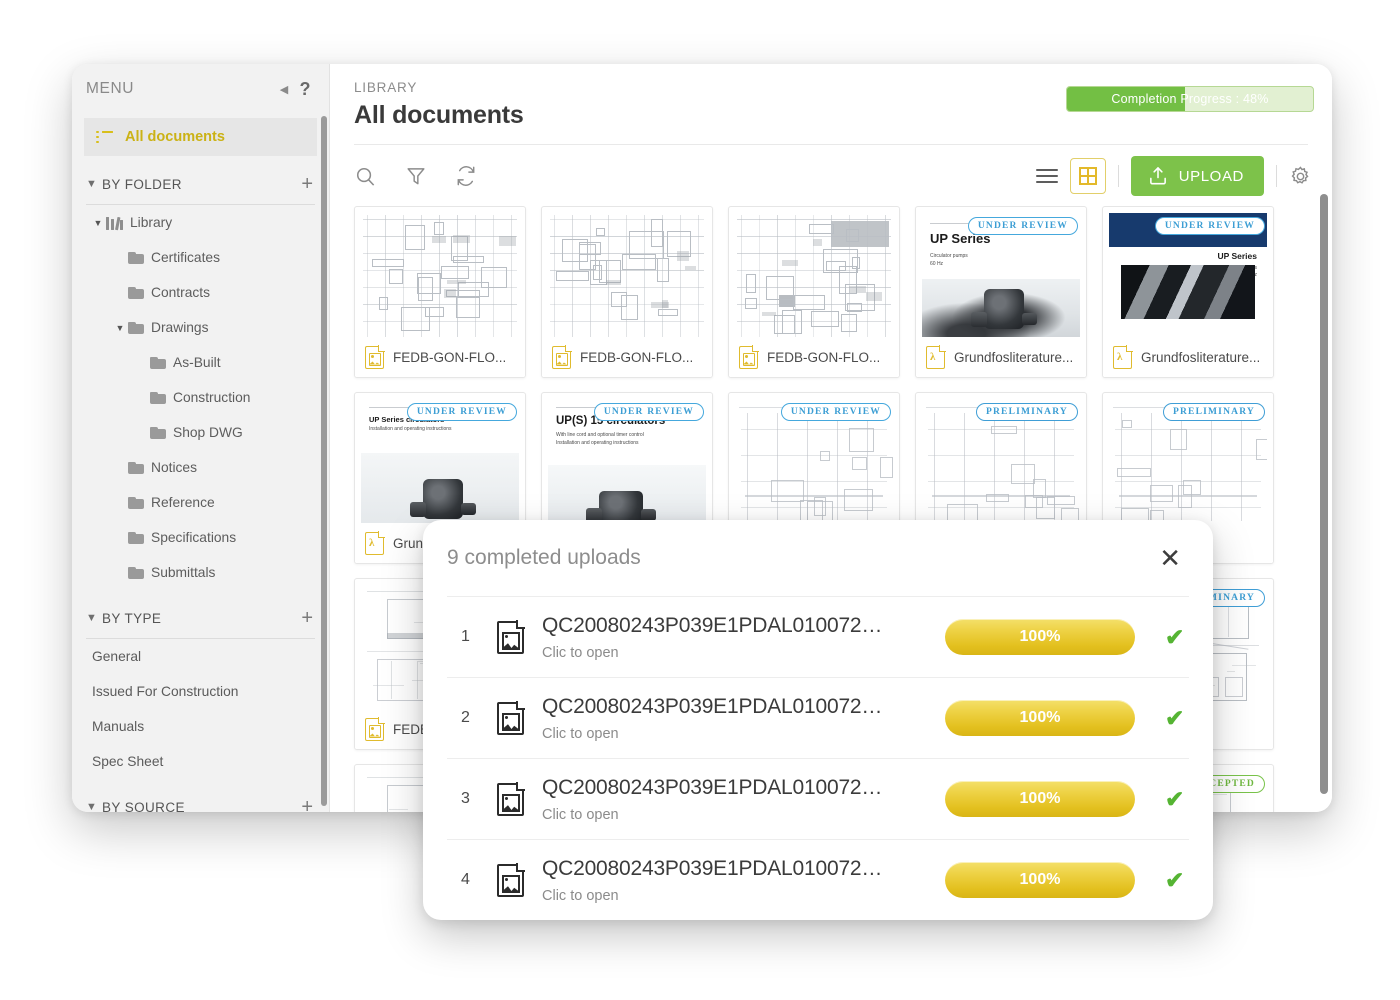 This screenshot has height=1000, width=1400. I want to click on add-source-button: +, so click(308, 804).